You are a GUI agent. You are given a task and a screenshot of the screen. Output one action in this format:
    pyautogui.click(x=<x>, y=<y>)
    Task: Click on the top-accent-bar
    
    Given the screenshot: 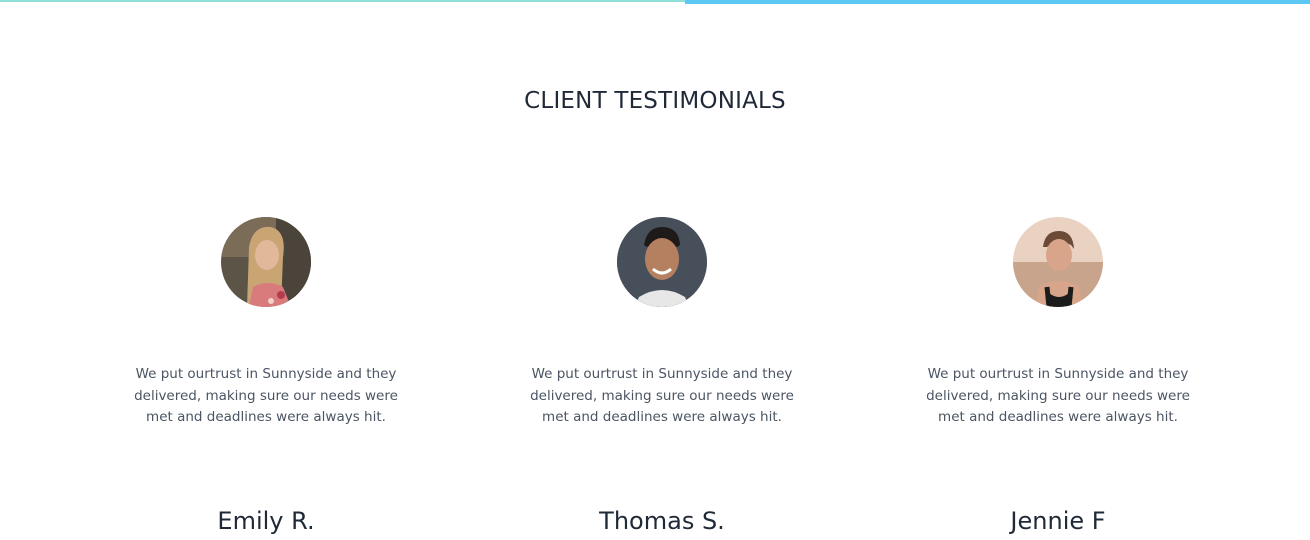 What is the action you would take?
    pyautogui.click(x=655, y=2)
    